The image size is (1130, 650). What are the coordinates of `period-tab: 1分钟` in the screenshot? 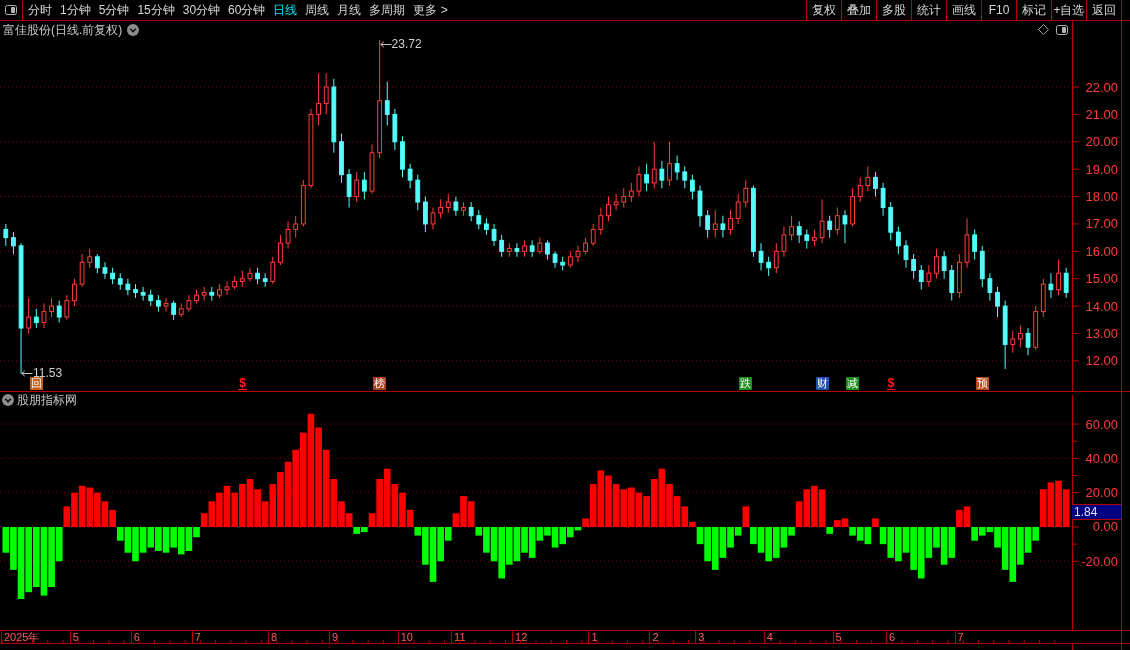 It's located at (75, 10).